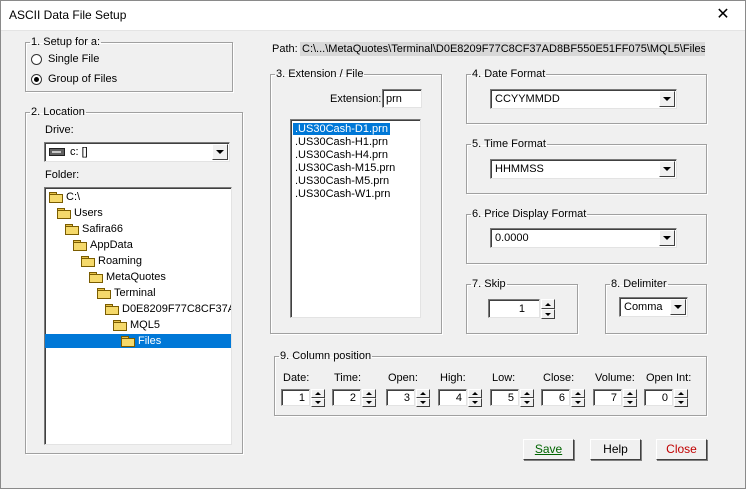 The image size is (746, 489). I want to click on close-button: Close, so click(681, 449).